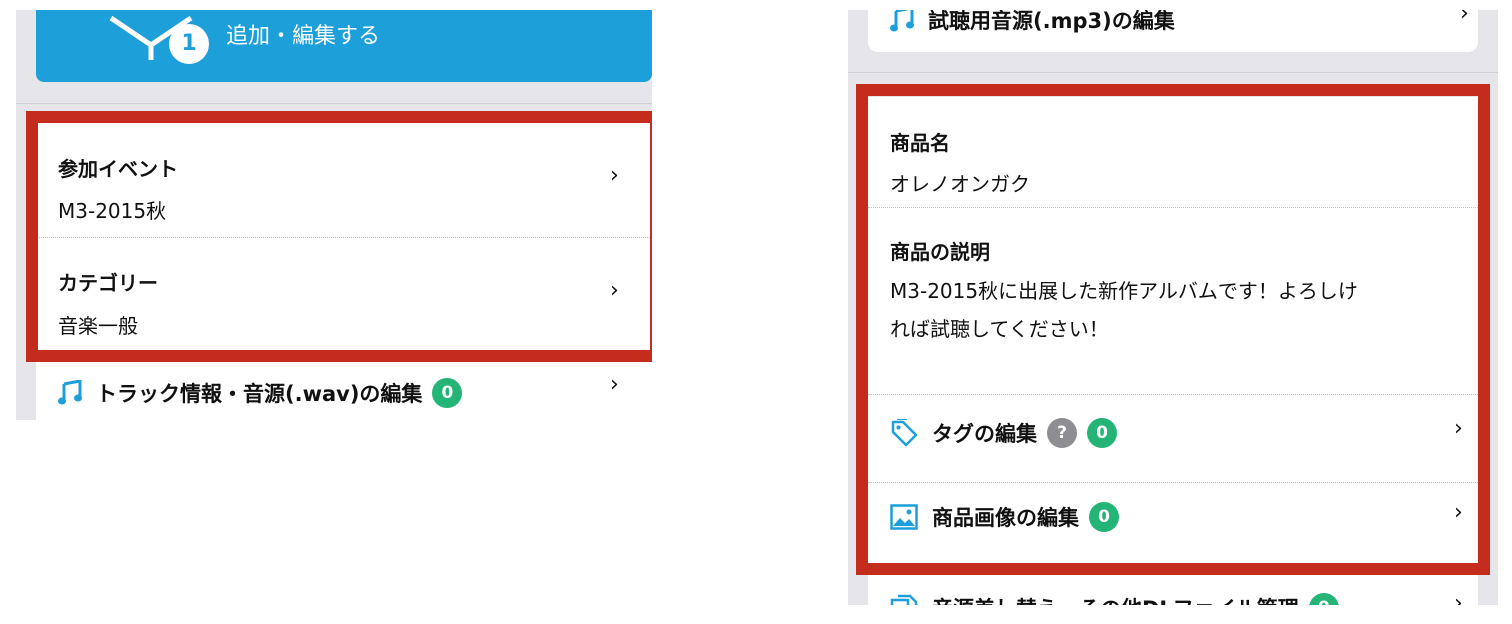  Describe the element at coordinates (1323, 599) in the screenshot. I see `dl-files-count-badge: 0` at that location.